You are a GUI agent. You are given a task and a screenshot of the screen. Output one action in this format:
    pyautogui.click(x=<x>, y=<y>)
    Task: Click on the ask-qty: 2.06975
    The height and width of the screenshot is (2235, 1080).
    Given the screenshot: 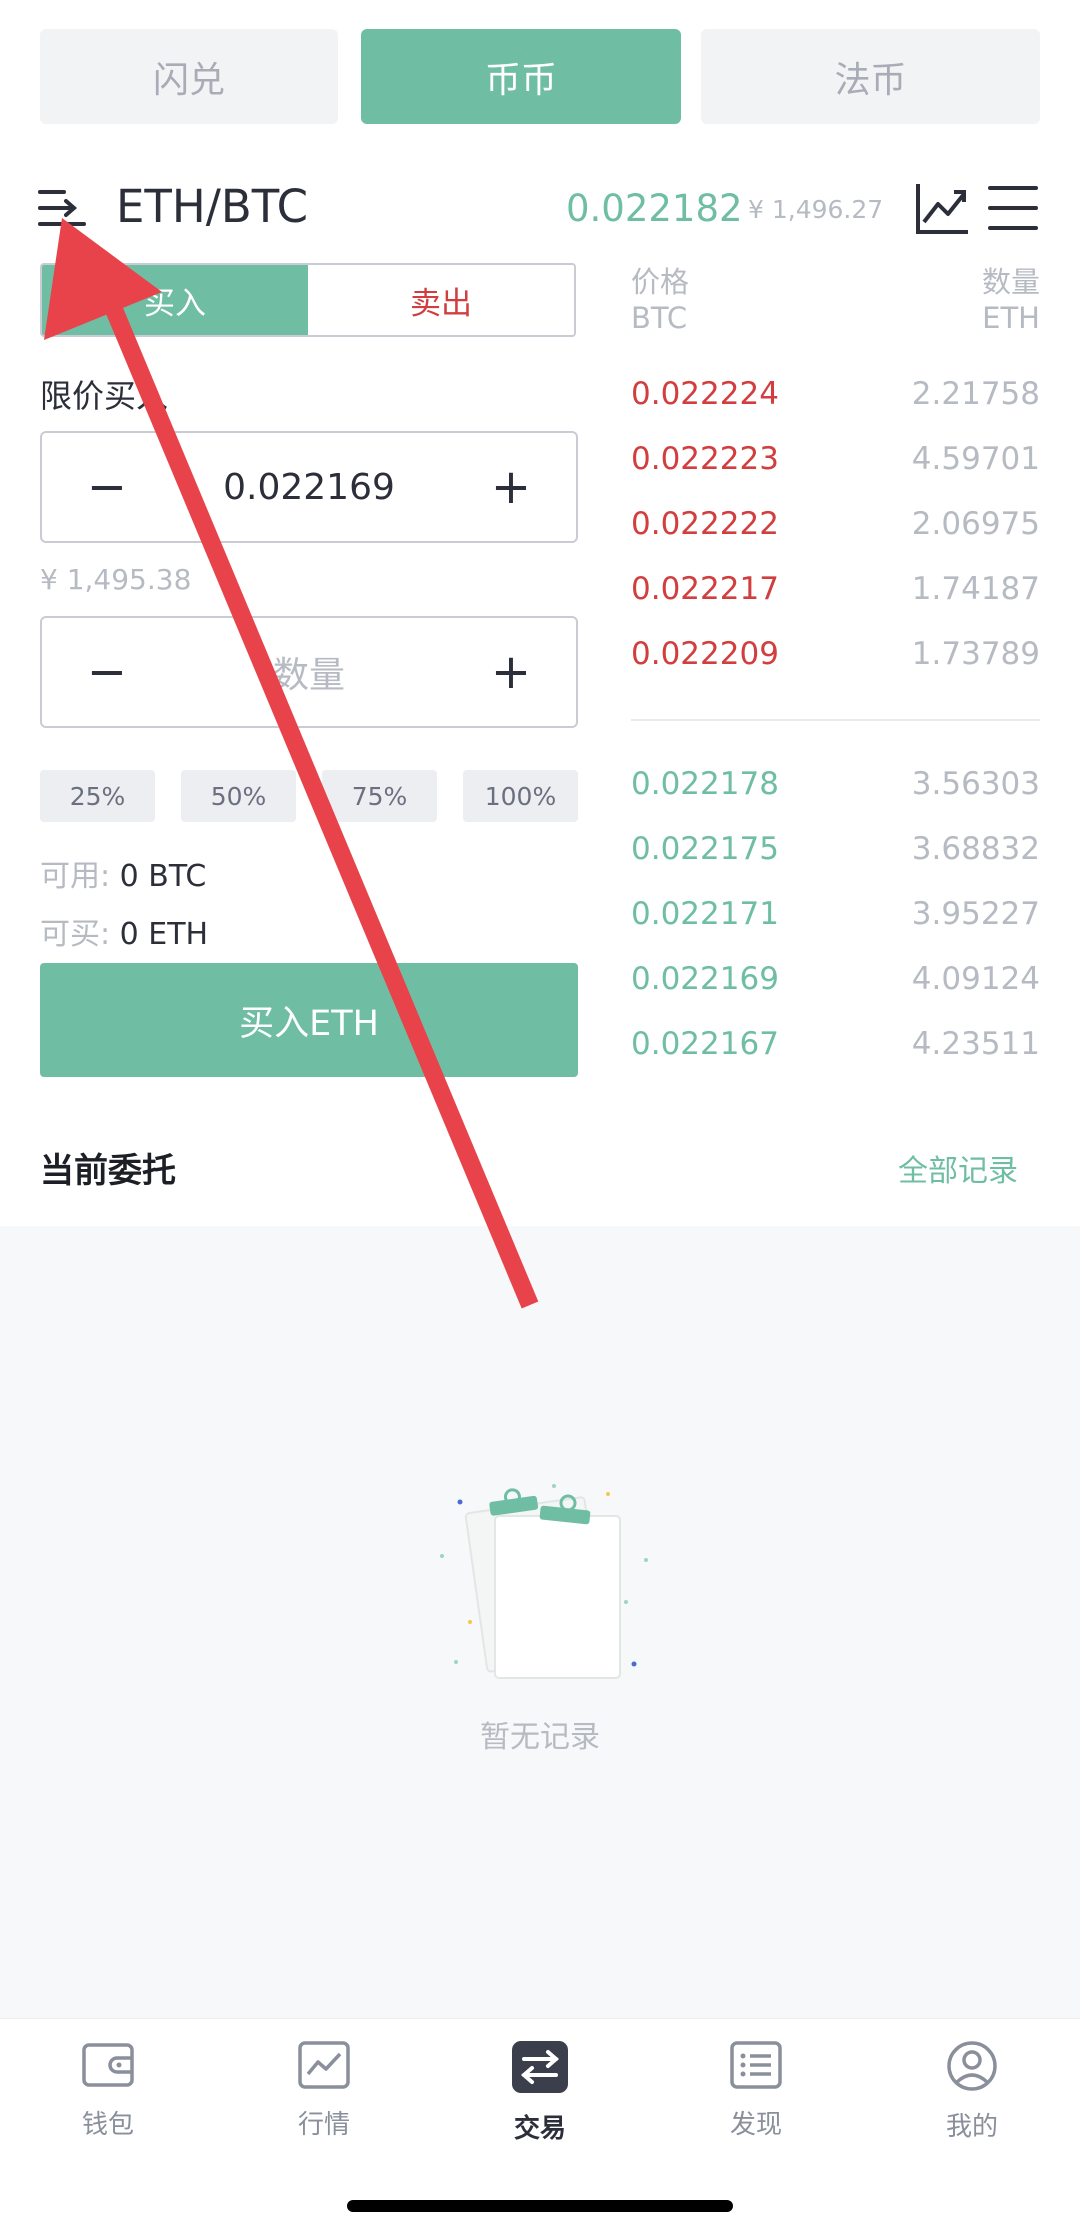 What is the action you would take?
    pyautogui.click(x=975, y=524)
    